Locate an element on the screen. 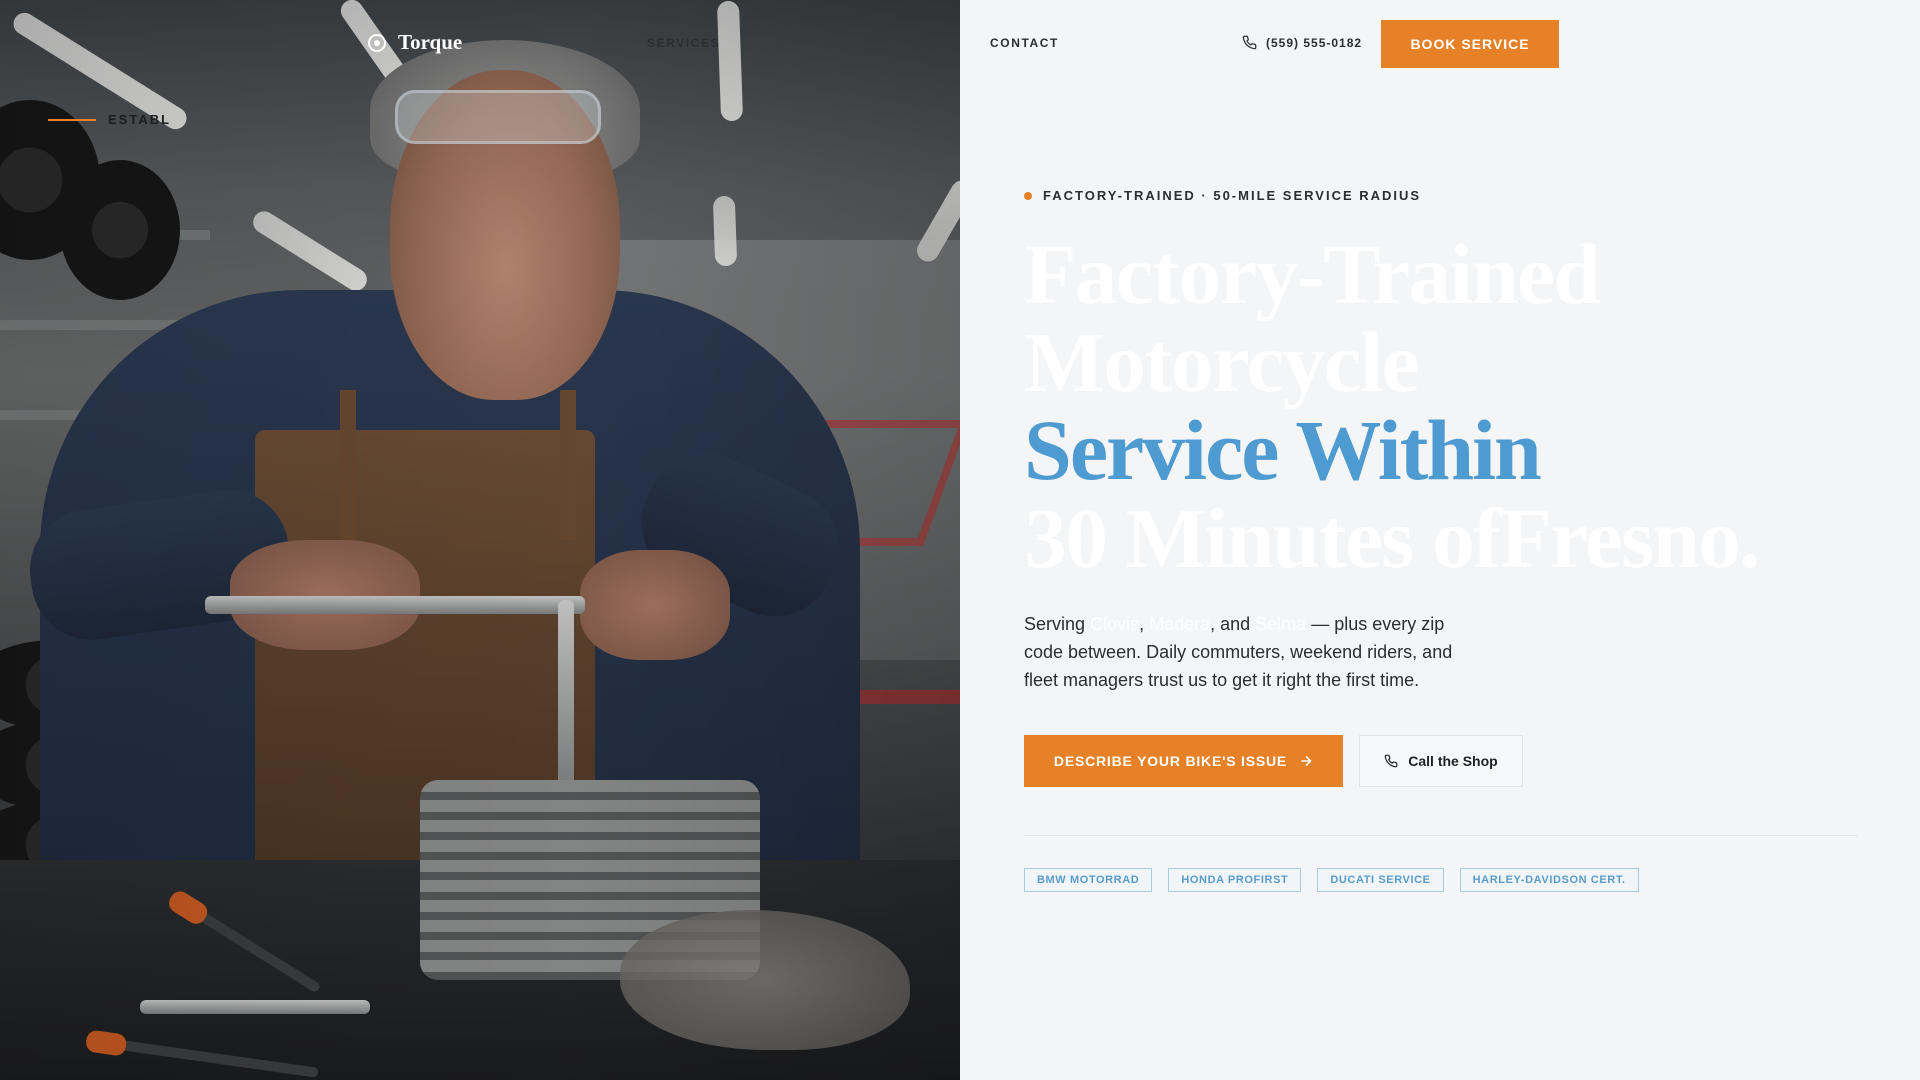 The width and height of the screenshot is (1920, 1080). headline-line-1: Factory-Trained is located at coordinates (1312, 274).